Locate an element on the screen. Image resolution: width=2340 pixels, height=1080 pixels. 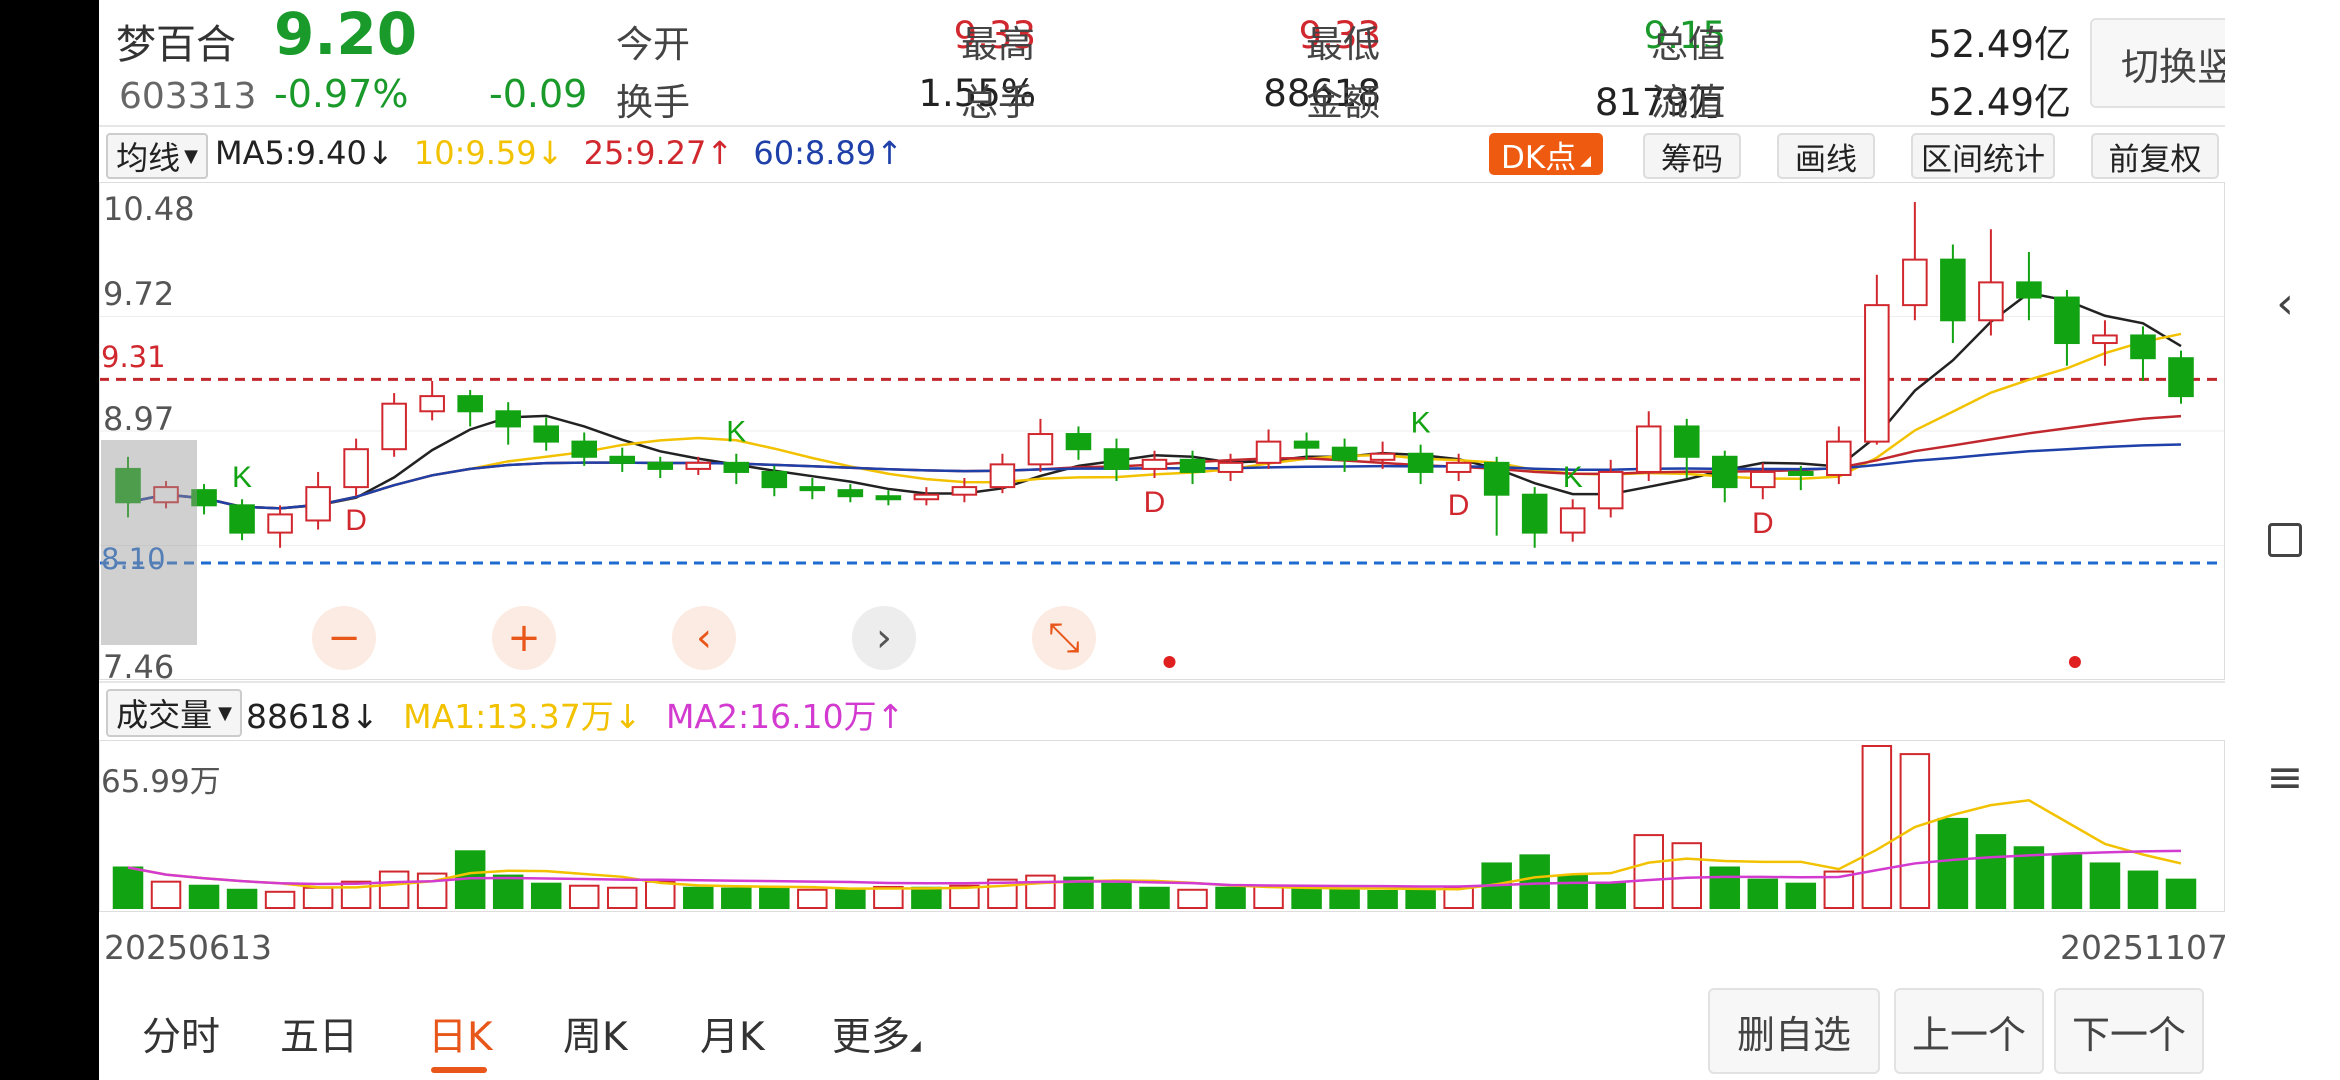
ma10-value: 10:9.59 is located at coordinates (475, 153).